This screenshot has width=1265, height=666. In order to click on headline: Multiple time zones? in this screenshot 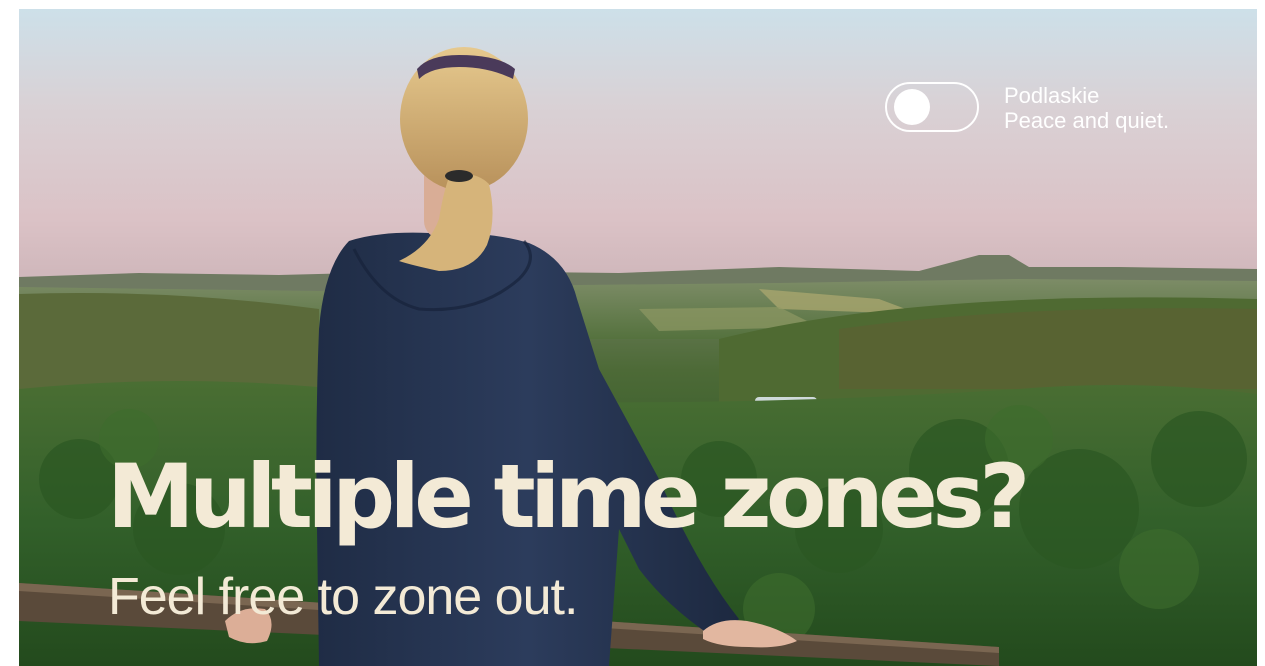, I will do `click(568, 496)`.